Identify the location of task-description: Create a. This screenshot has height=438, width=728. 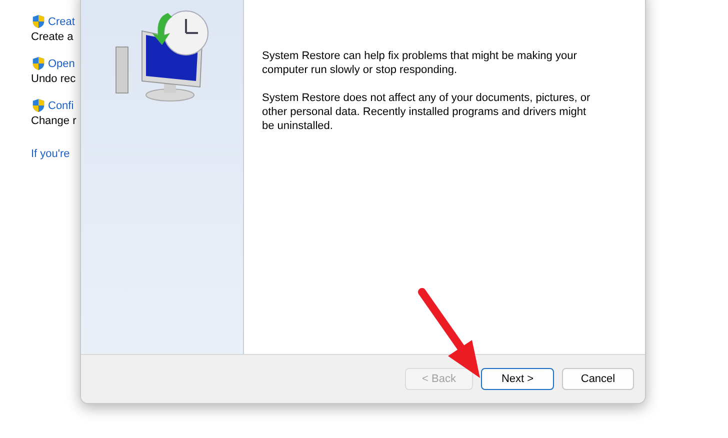
(52, 37).